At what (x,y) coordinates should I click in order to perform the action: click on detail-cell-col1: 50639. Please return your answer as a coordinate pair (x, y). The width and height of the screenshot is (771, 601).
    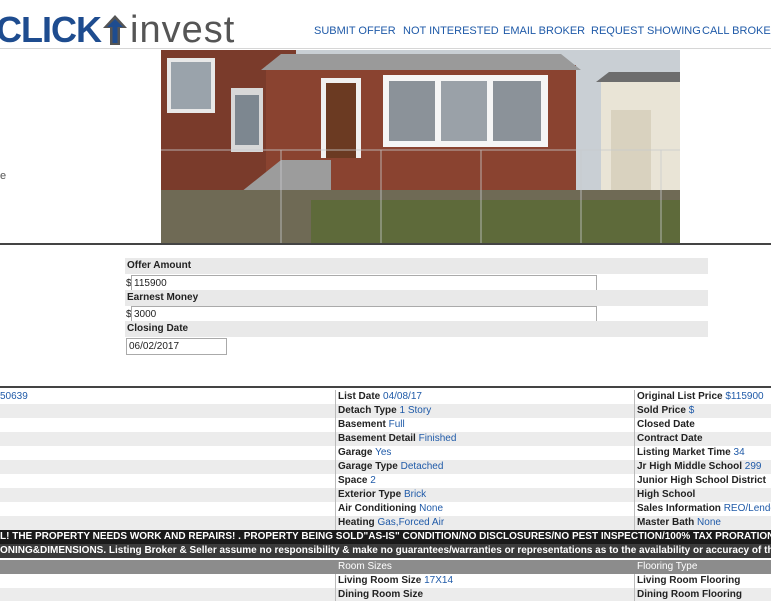
    Looking at the image, I should click on (14, 396).